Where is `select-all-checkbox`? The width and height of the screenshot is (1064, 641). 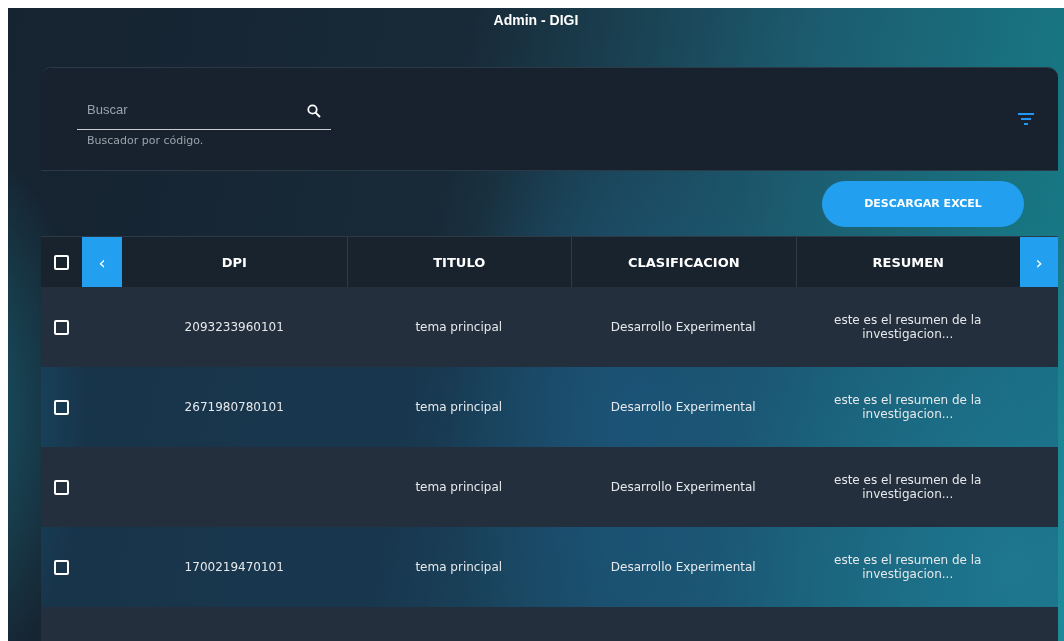
select-all-checkbox is located at coordinates (61, 262).